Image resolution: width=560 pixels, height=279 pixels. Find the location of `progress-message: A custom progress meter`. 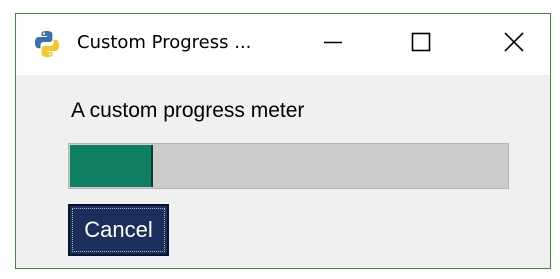

progress-message: A custom progress meter is located at coordinates (188, 110).